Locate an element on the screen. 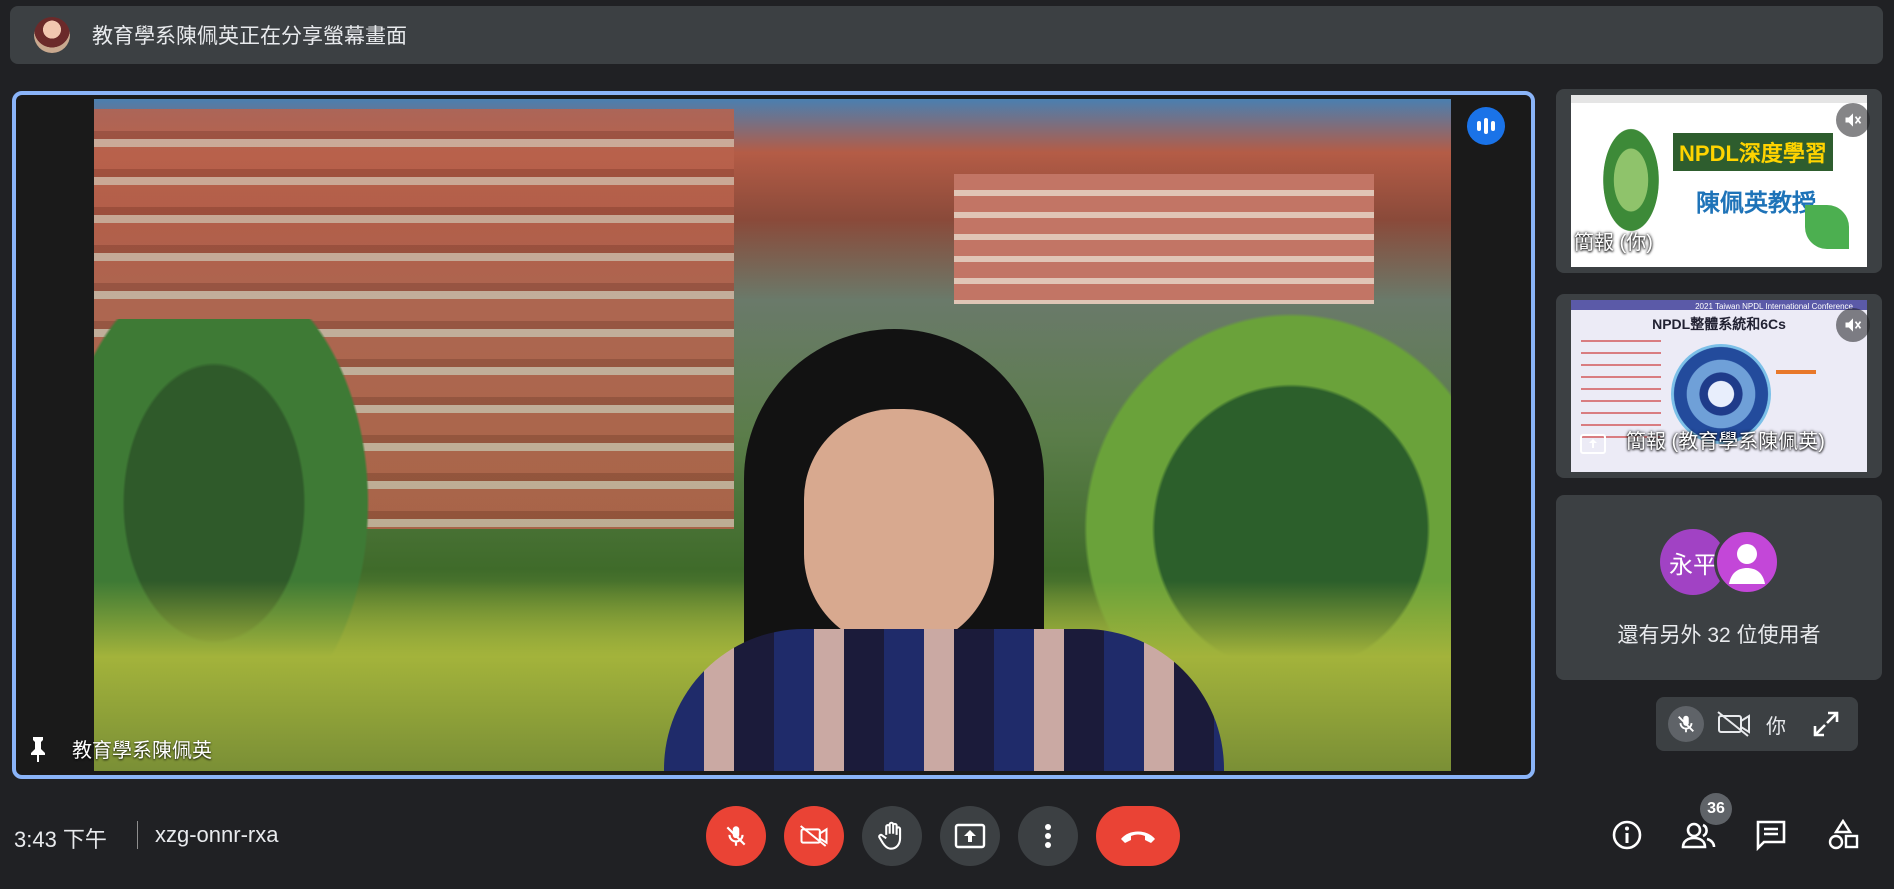  pin-icon is located at coordinates (38, 749).